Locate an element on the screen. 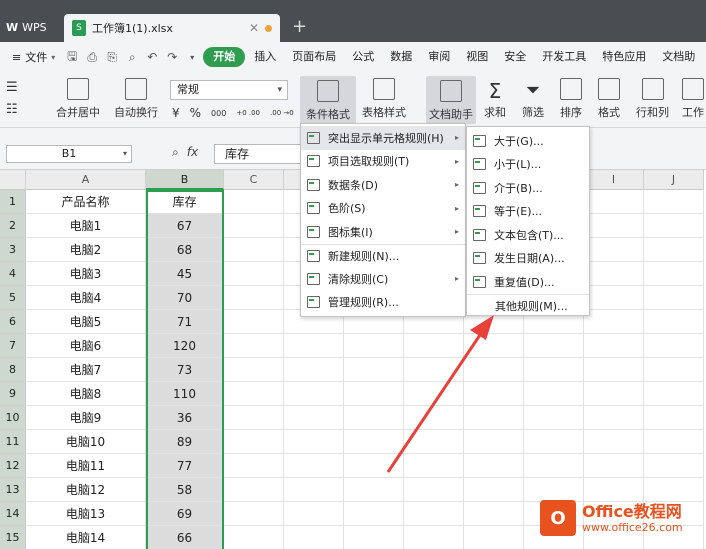  row-header: 9 is located at coordinates (13, 394).